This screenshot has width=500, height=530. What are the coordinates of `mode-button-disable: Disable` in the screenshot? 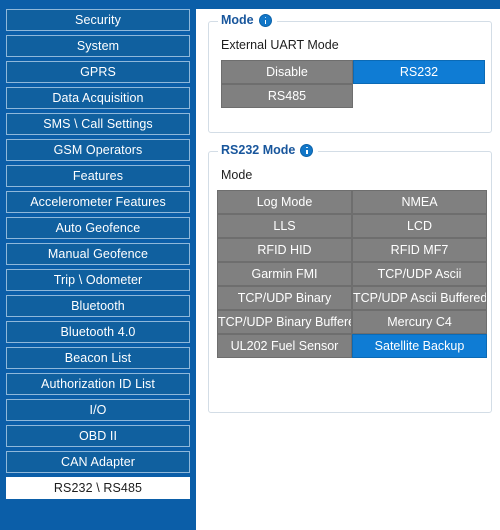 It's located at (287, 72).